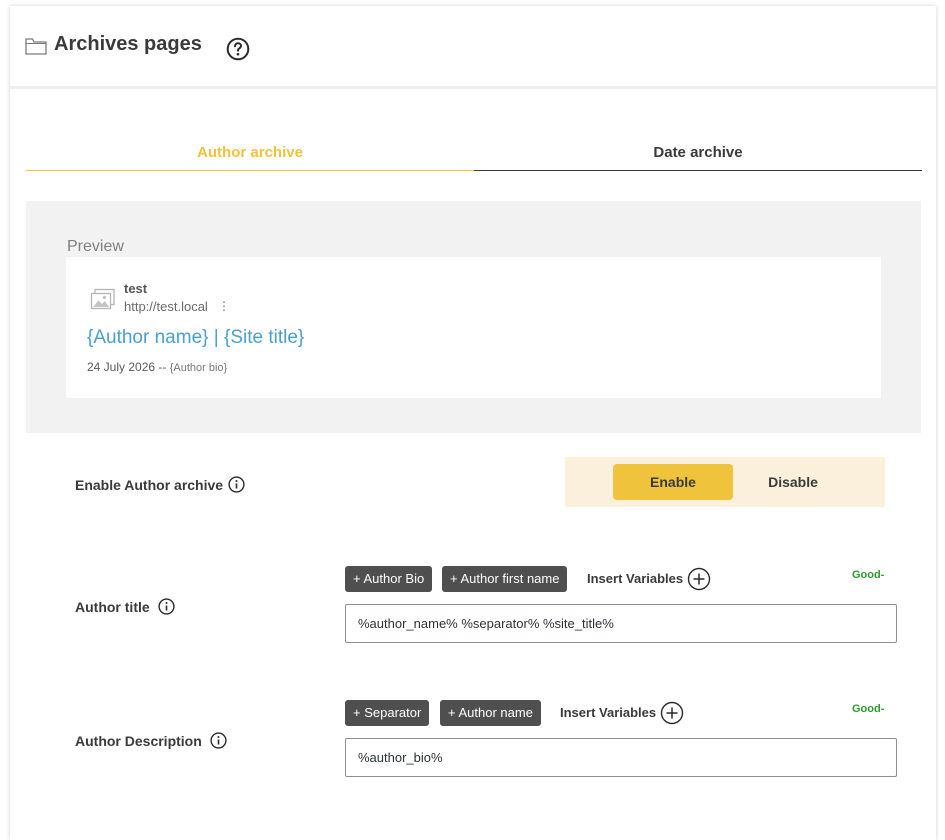  Describe the element at coordinates (136, 288) in the screenshot. I see `preview-site-name: test` at that location.